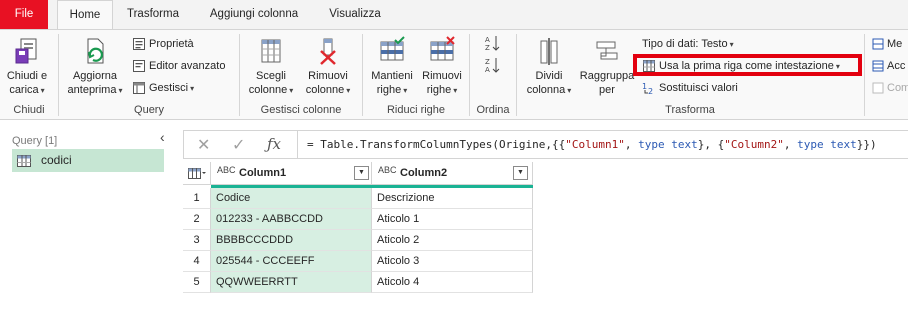 The height and width of the screenshot is (322, 908). I want to click on cell-column1: 012233 - AABBCCDD, so click(291, 219).